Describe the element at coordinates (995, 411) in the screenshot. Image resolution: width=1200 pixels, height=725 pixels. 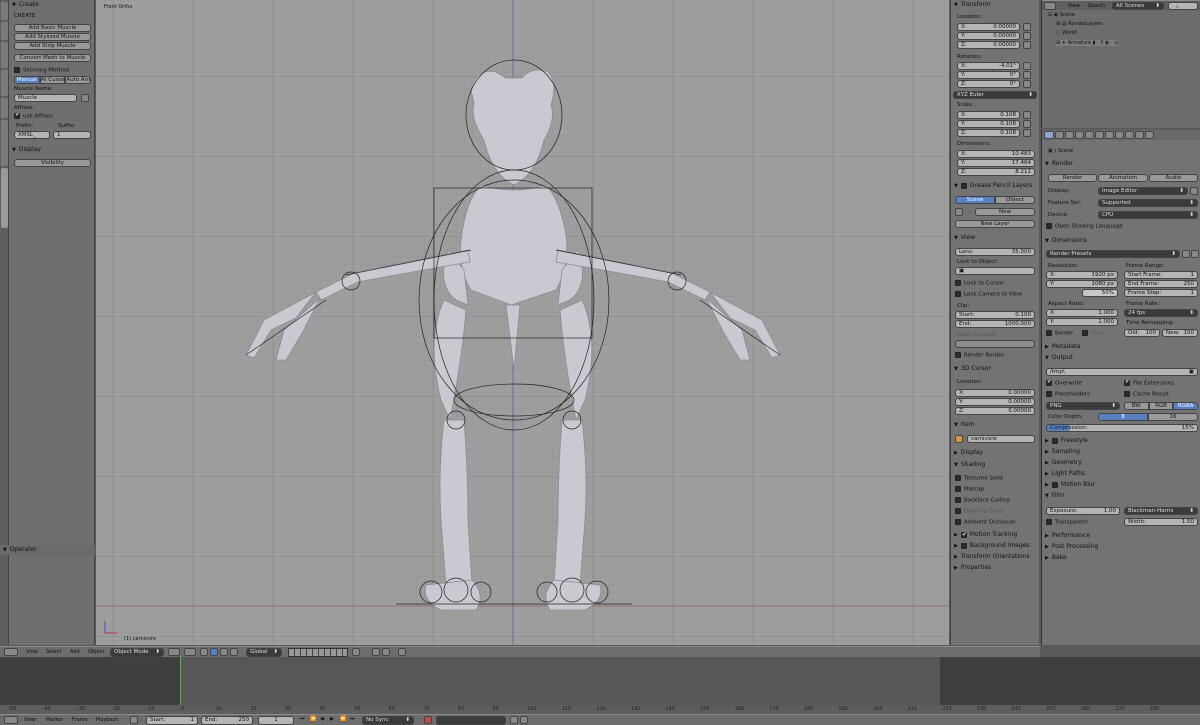
I see `cursor-z-field: Z: 0.00000` at that location.